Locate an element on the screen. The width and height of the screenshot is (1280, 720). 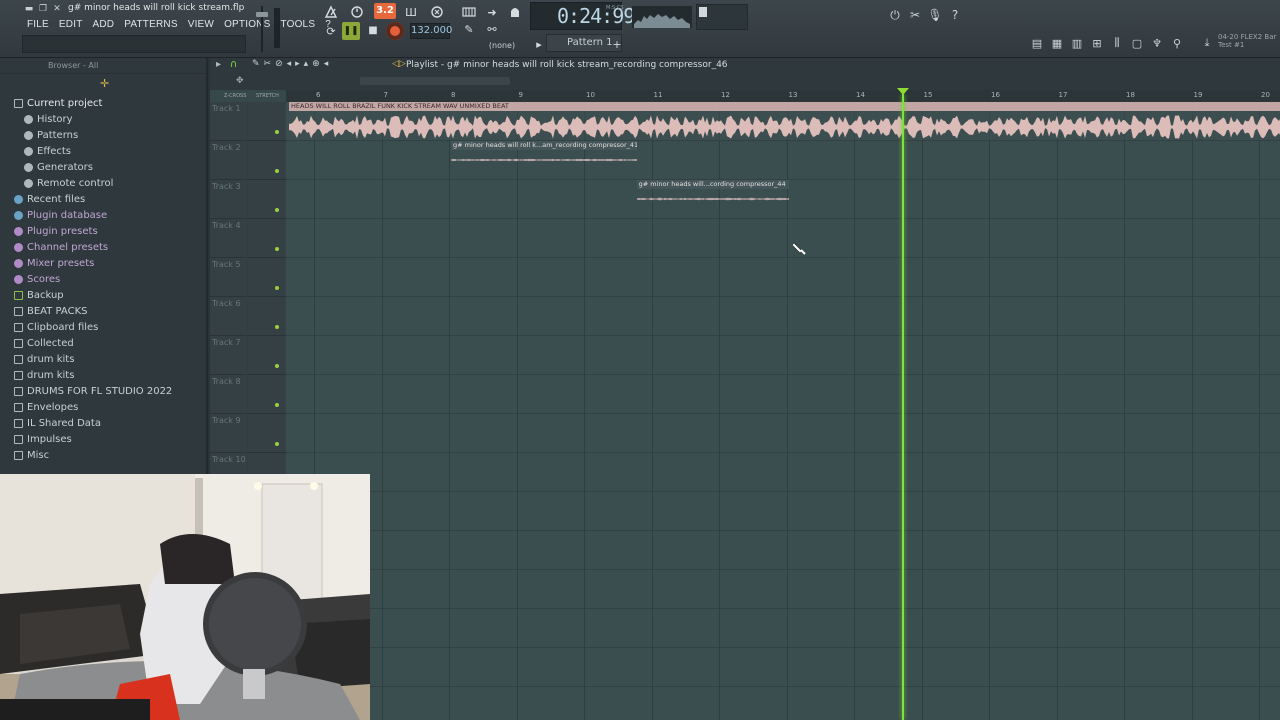
browser-item: Remote control is located at coordinates (103, 184).